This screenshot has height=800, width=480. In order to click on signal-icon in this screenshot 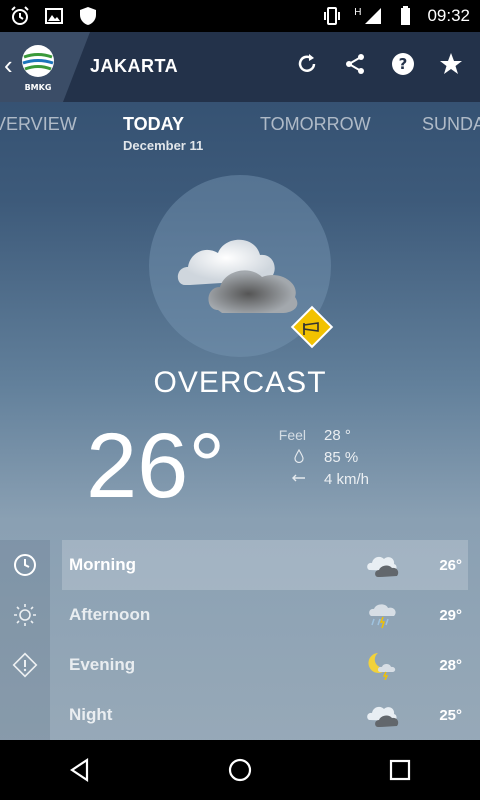, I will do `click(373, 16)`.